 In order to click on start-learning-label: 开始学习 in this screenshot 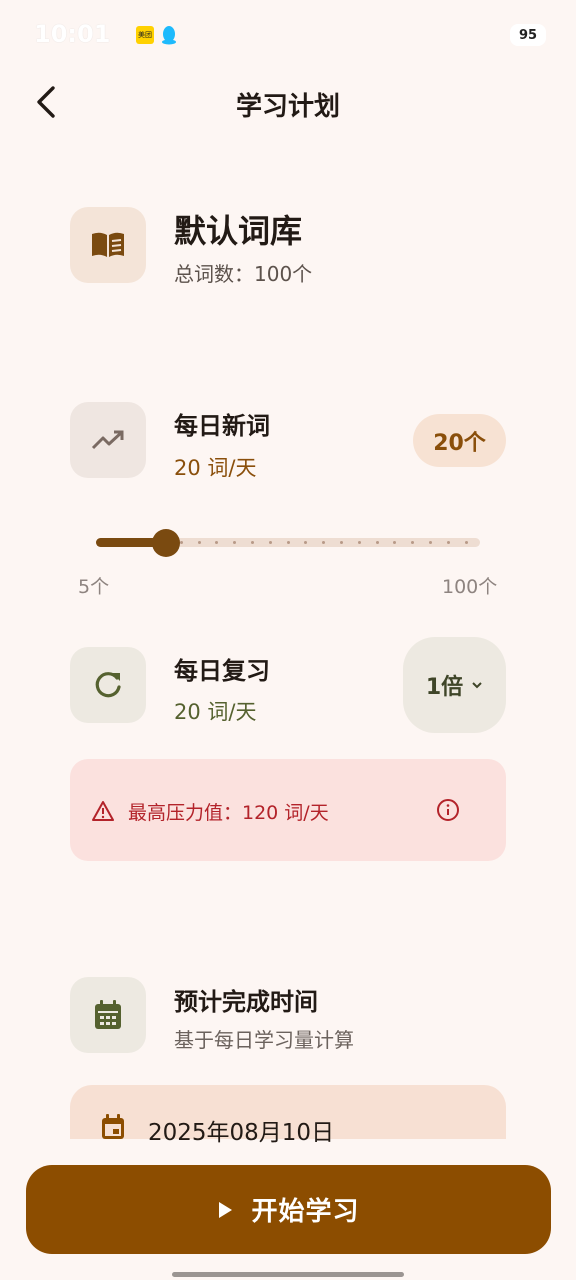, I will do `click(305, 1212)`.